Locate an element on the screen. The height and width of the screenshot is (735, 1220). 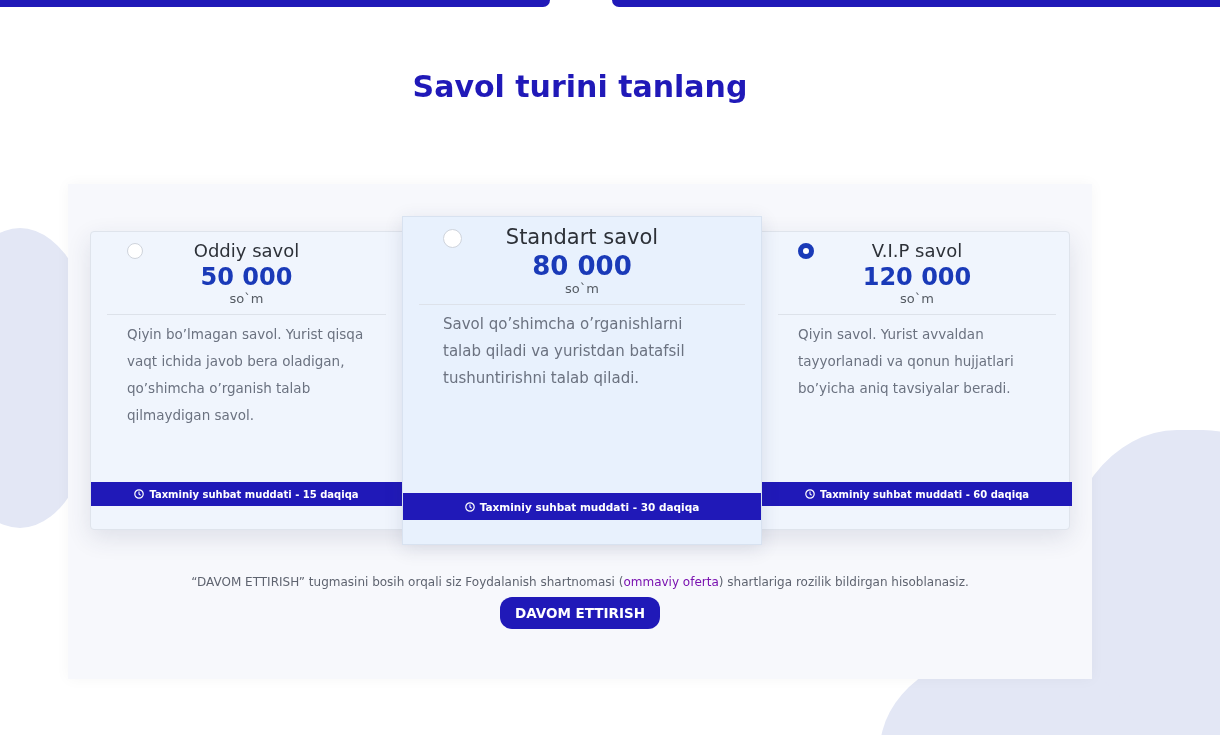
plan-card: Standart savol 80 000 so`m Savol qo’shimcha o’rganishlarni talab qiladi va yuristdan batafsil tushuntirishni talab qiladi. Taxminiy suhbat muddati - 30 daqiqa is located at coordinates (582, 380).